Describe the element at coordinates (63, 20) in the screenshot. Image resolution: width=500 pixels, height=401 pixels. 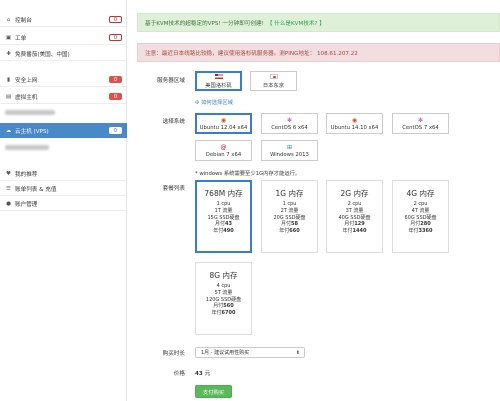
I see `sidebar-item-dashboard: ⌂ 控制台 0` at that location.